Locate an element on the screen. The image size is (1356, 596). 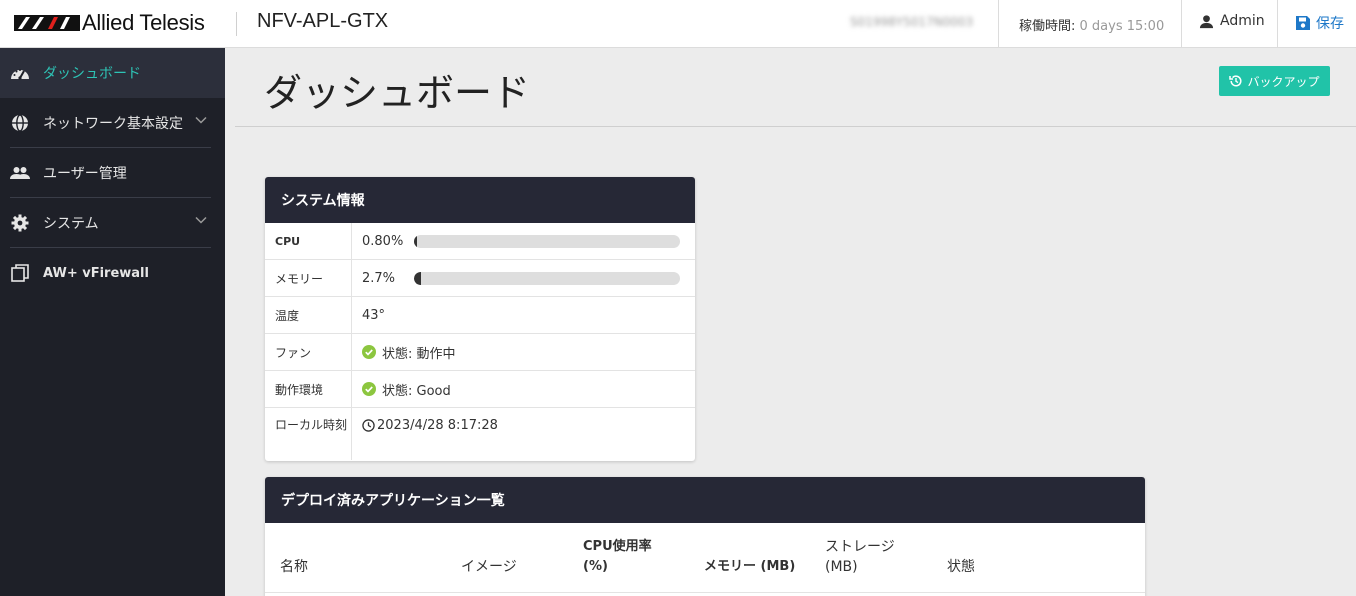
fan-label: ファン is located at coordinates (308, 352).